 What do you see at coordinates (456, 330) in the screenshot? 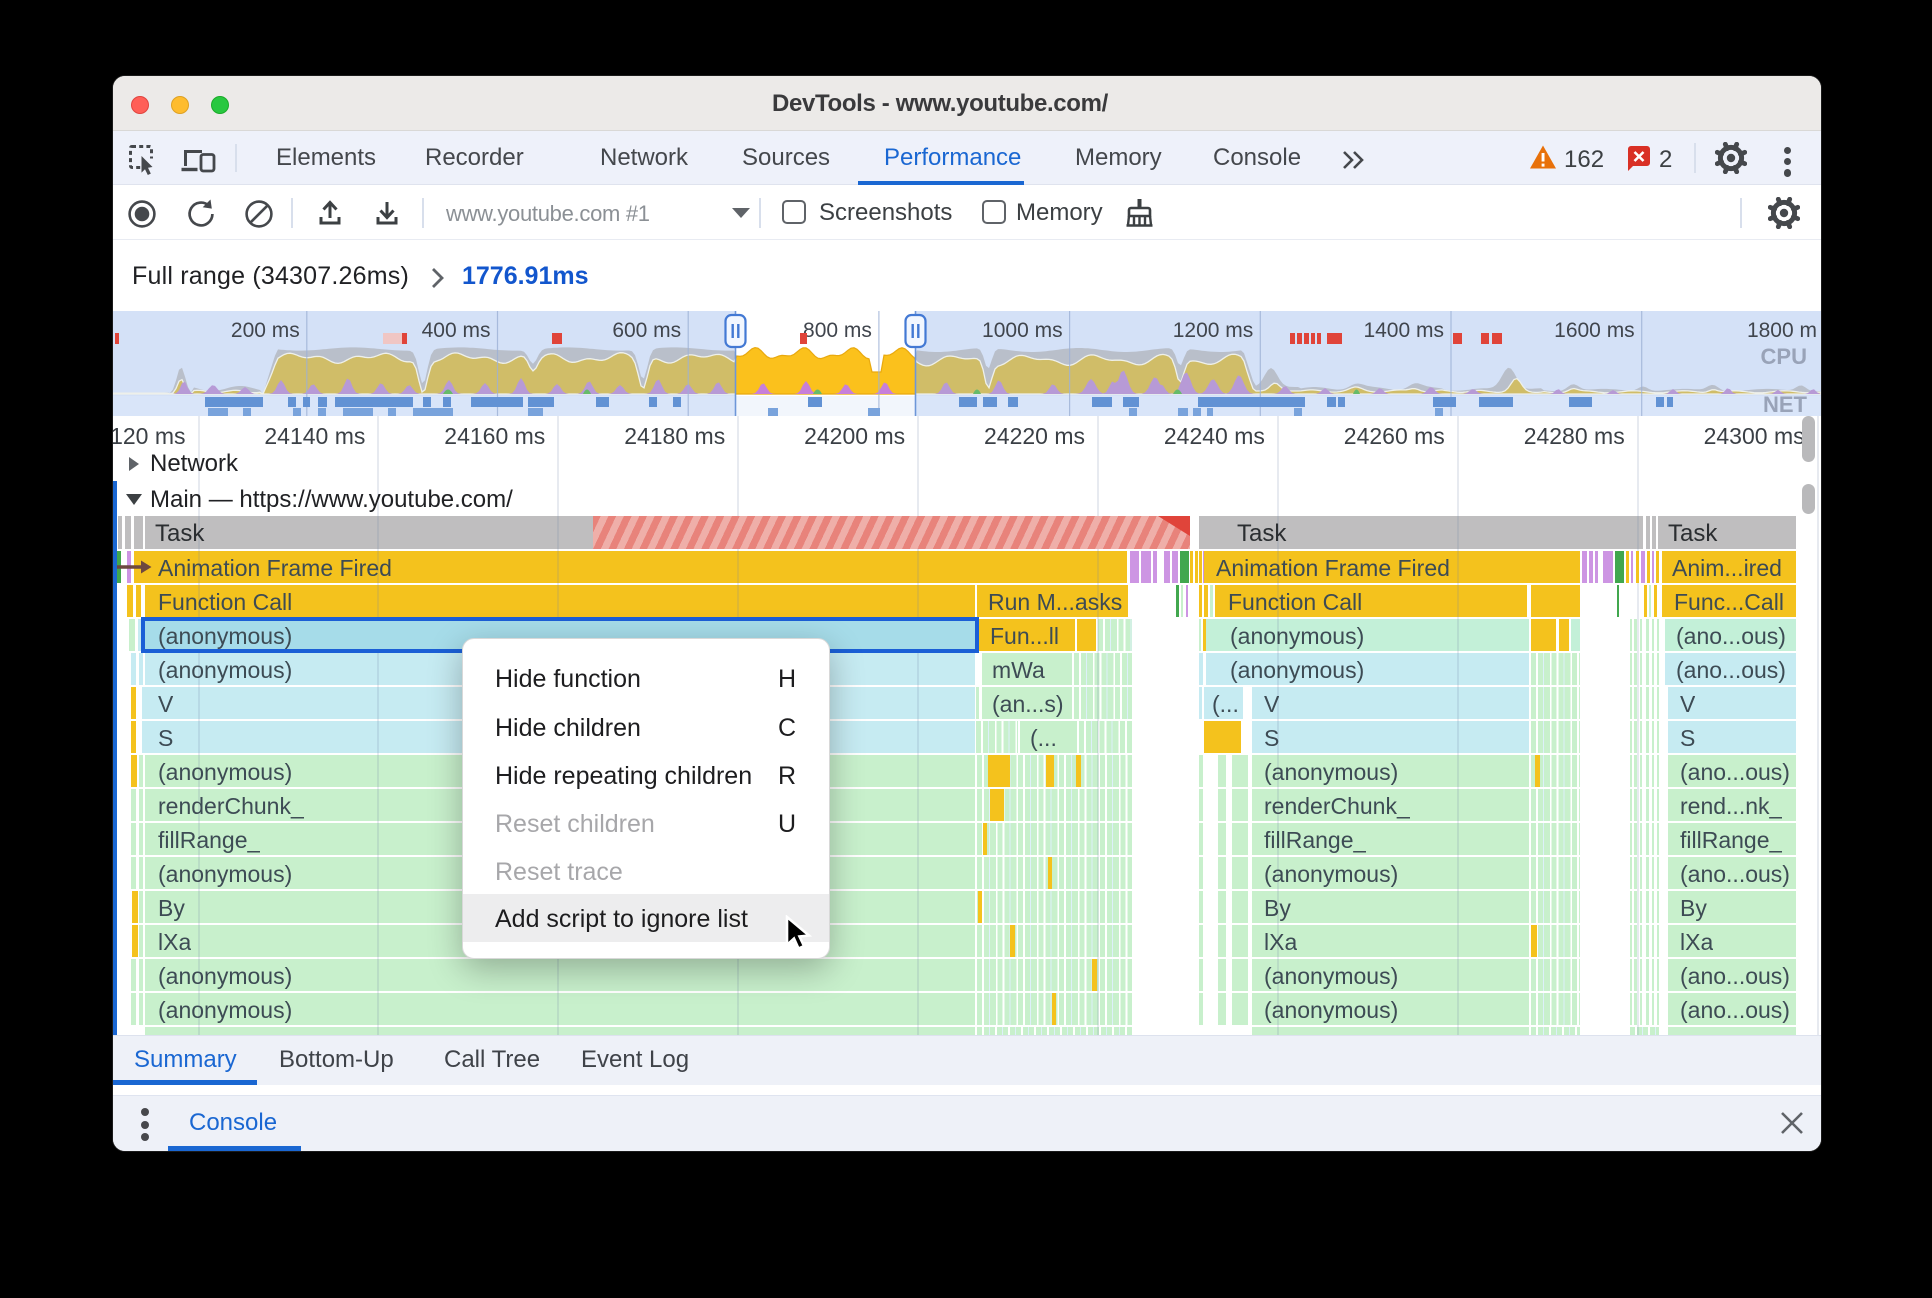
I see `svg-text: 400 ms` at bounding box center [456, 330].